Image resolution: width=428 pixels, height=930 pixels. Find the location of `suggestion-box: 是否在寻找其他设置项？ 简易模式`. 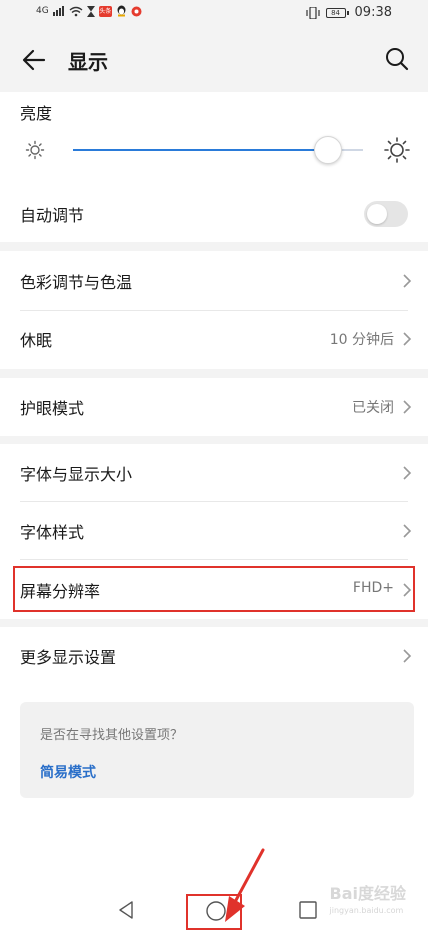

suggestion-box: 是否在寻找其他设置项？ 简易模式 is located at coordinates (217, 750).